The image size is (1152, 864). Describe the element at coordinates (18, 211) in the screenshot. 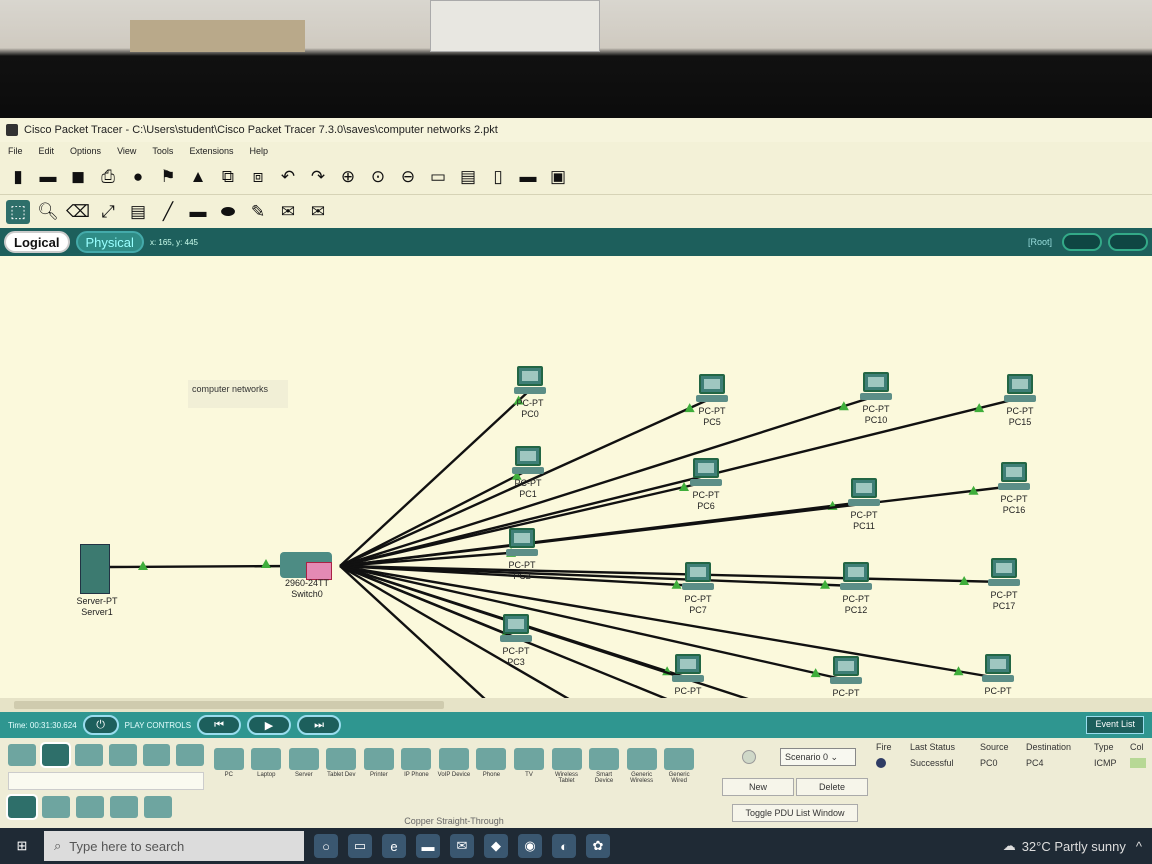

I see `select-icon: ⬚` at that location.